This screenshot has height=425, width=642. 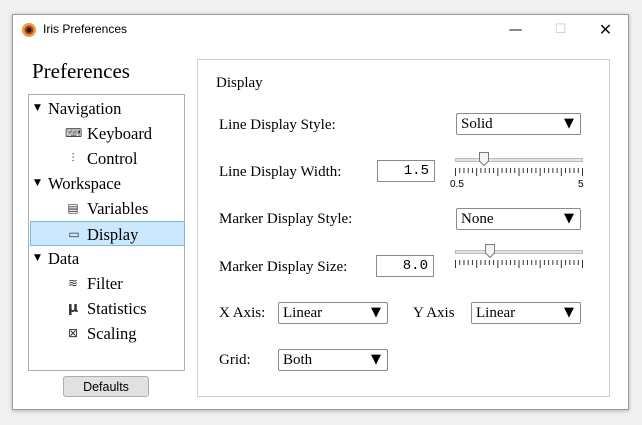 What do you see at coordinates (73, 158) in the screenshot?
I see `sliders-icon: ⫶` at bounding box center [73, 158].